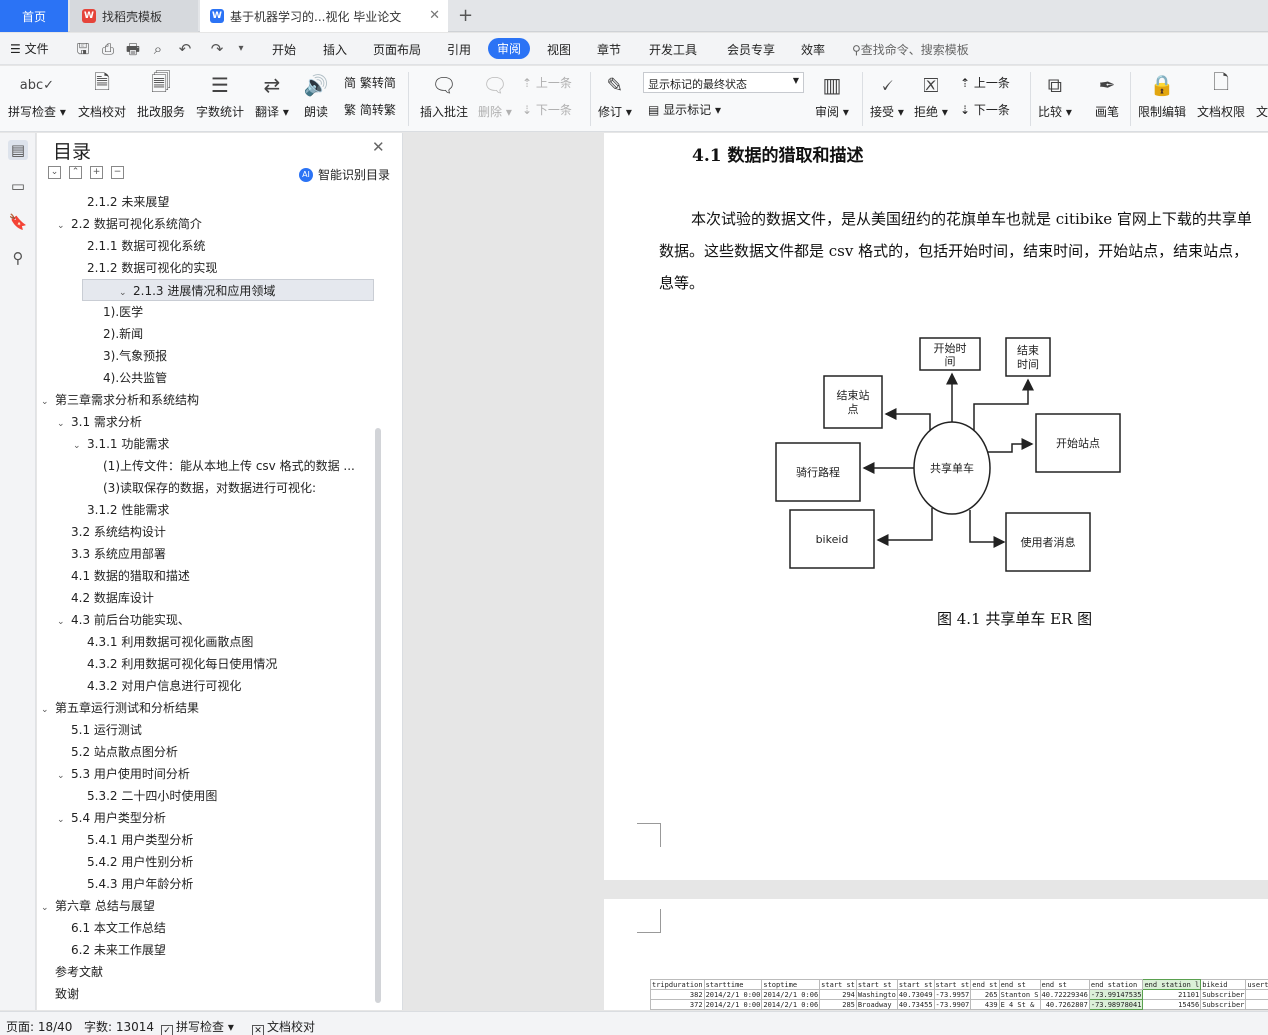 The width and height of the screenshot is (1268, 1035). I want to click on toc-panel-icon: ▤, so click(18, 150).